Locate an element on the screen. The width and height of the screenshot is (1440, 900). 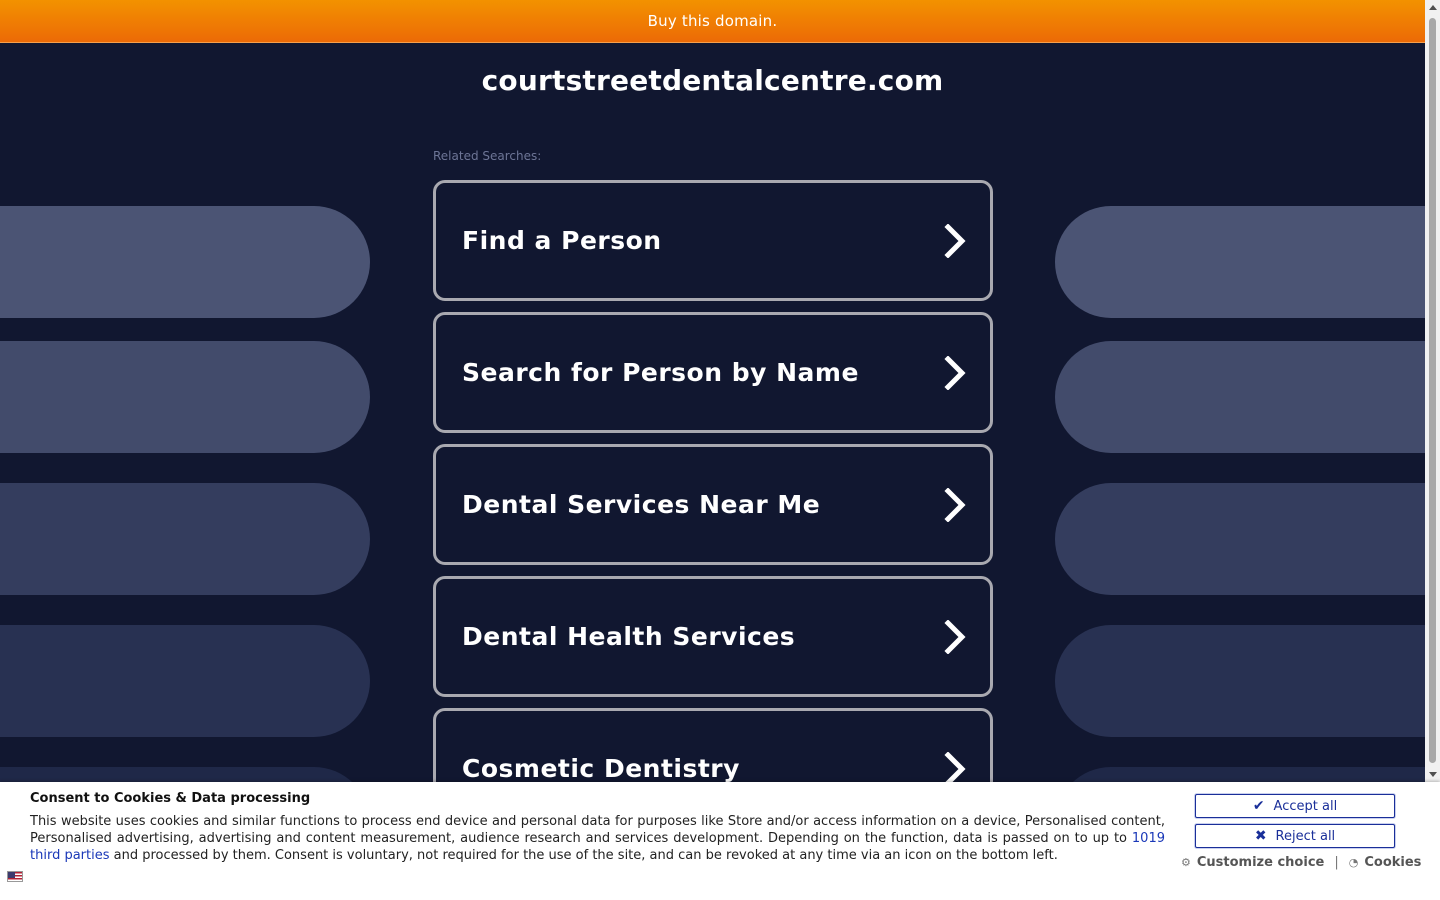
accept-all-button: ✔ Accept all is located at coordinates (1295, 806).